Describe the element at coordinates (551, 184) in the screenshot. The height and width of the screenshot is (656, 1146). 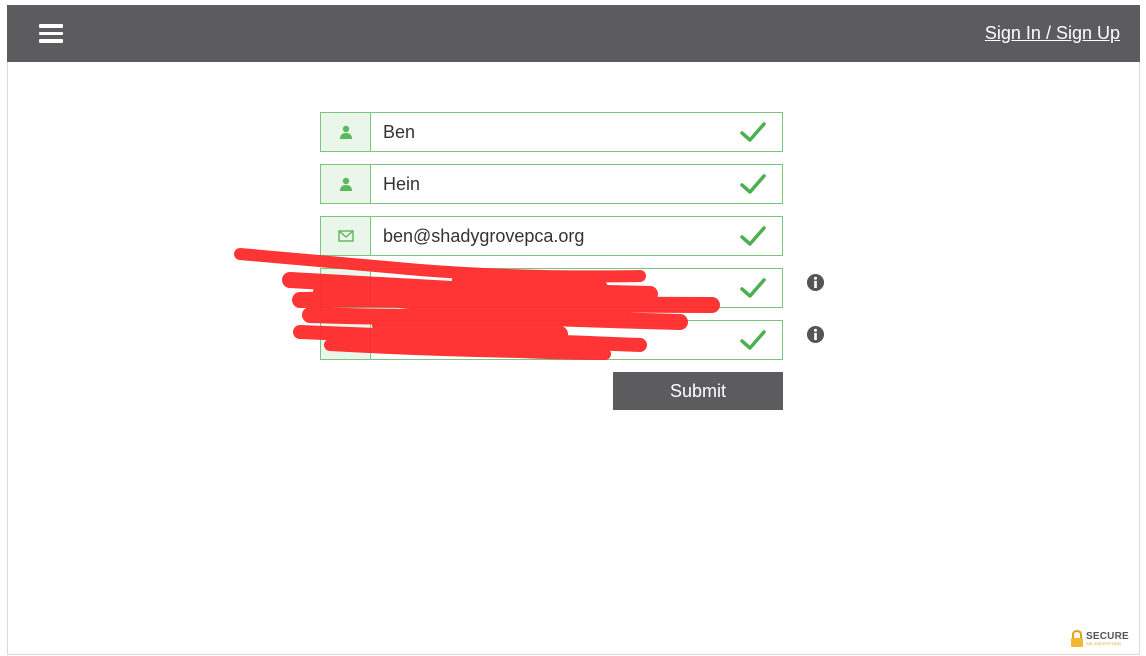
I see `last-name-field: Hein` at that location.